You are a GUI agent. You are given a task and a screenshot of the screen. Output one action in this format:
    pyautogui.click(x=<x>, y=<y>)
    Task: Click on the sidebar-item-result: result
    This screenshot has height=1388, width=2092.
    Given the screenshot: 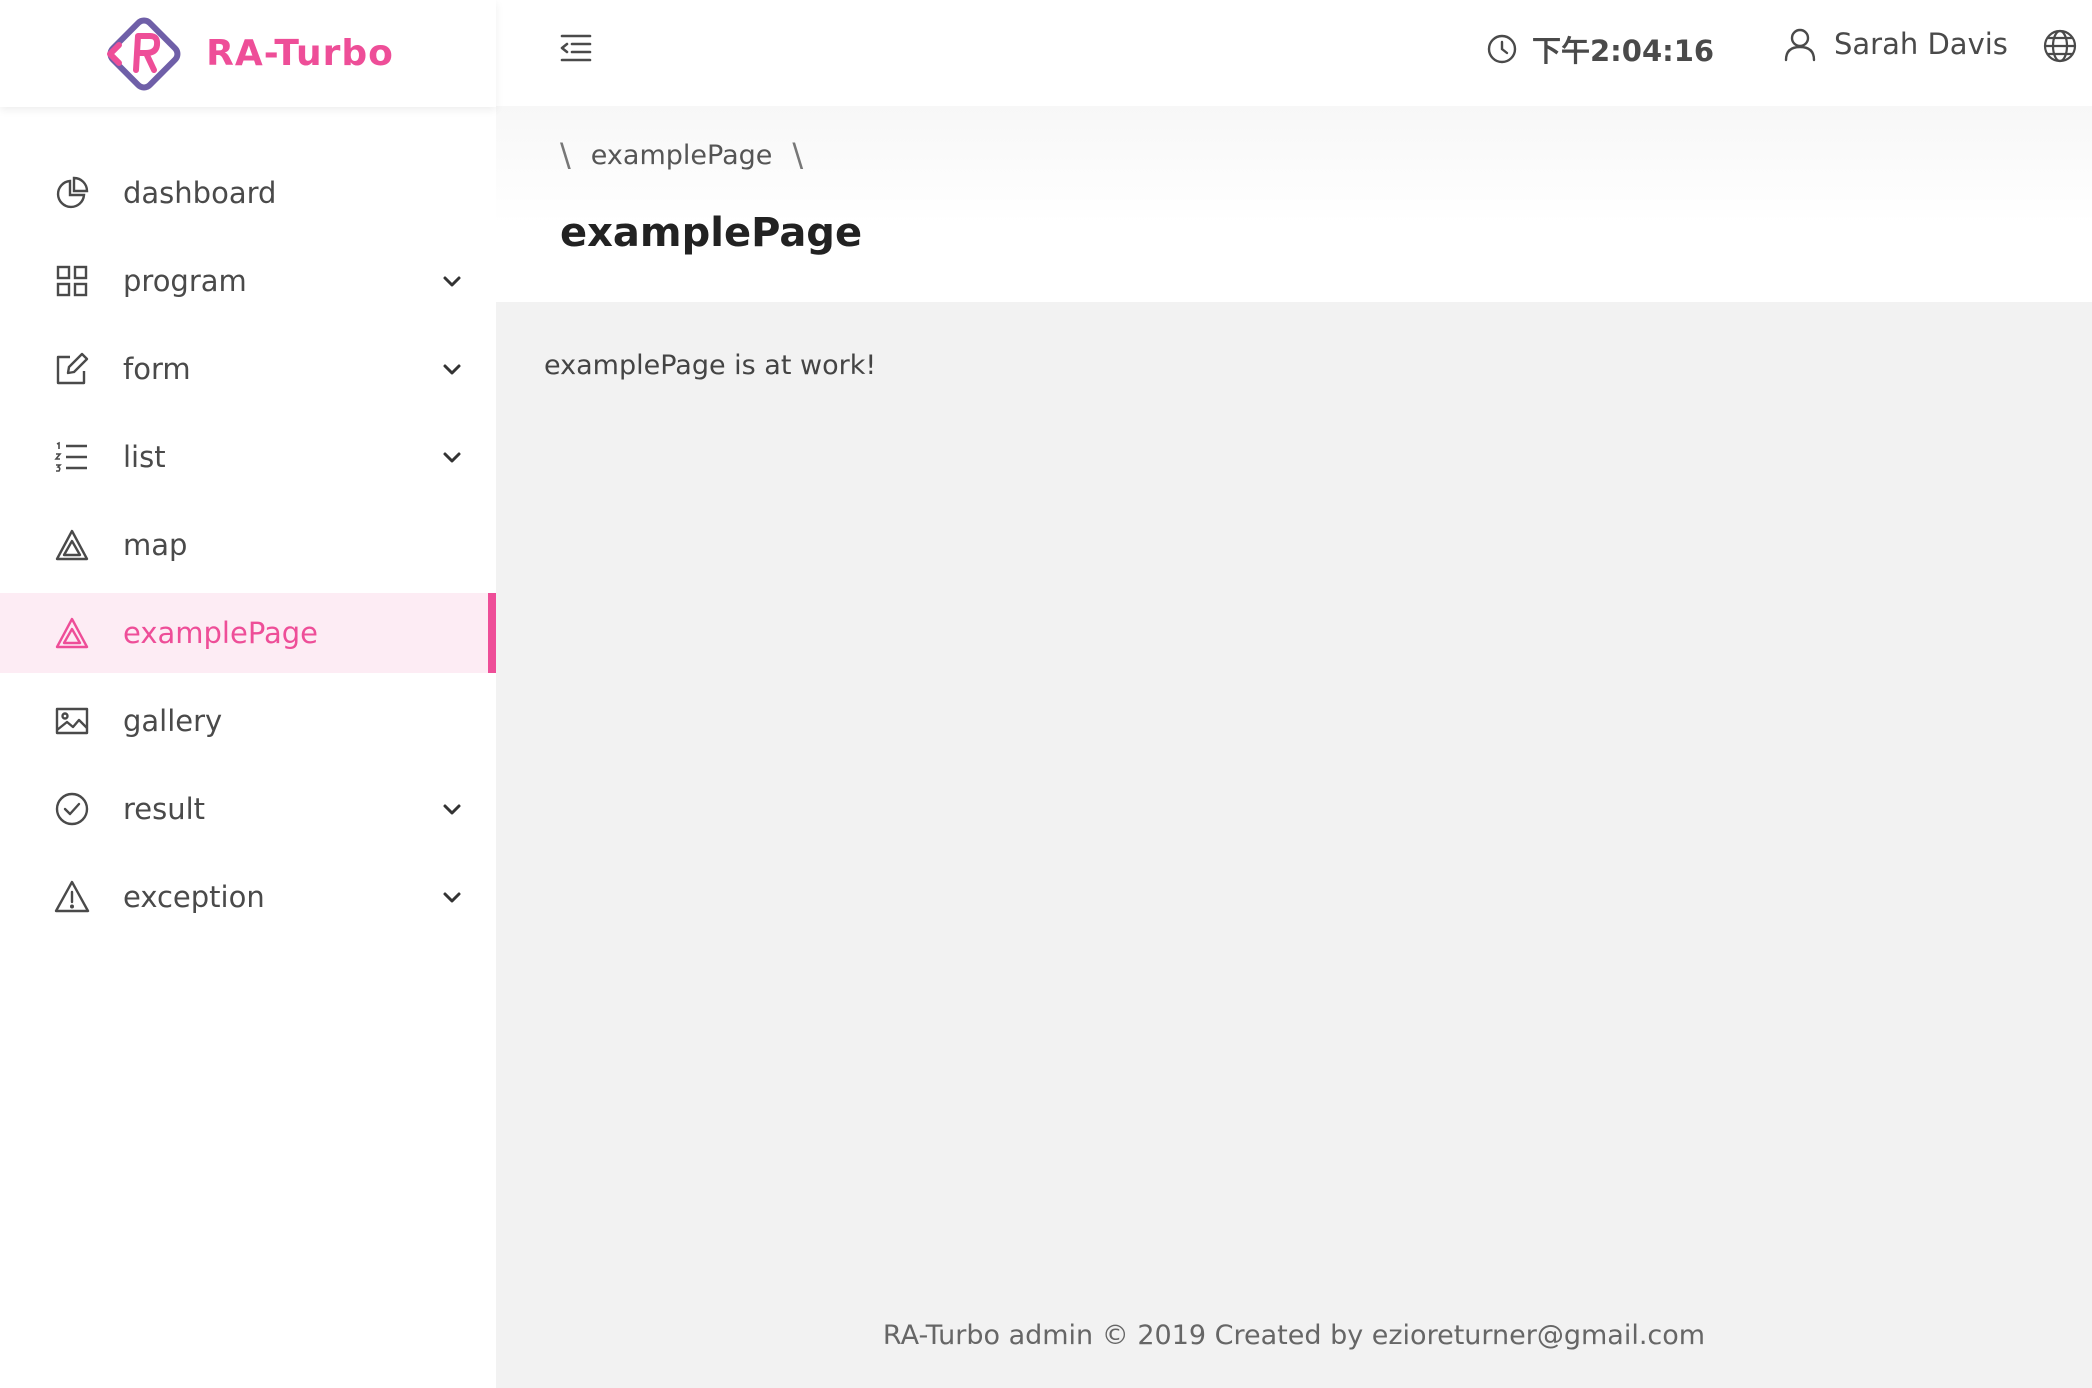 What is the action you would take?
    pyautogui.click(x=248, y=809)
    